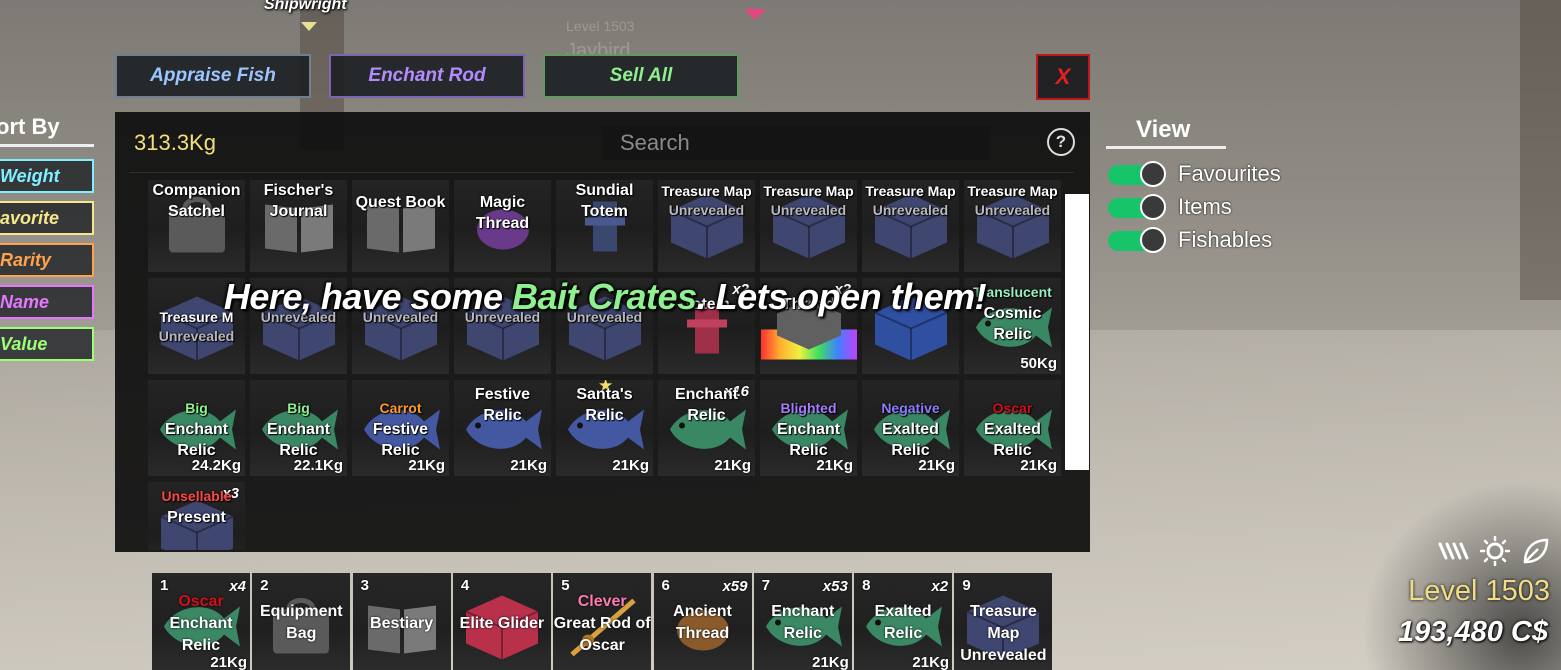 The image size is (1561, 670). Describe the element at coordinates (196, 507) in the screenshot. I see `item-name: Unsellable Present` at that location.